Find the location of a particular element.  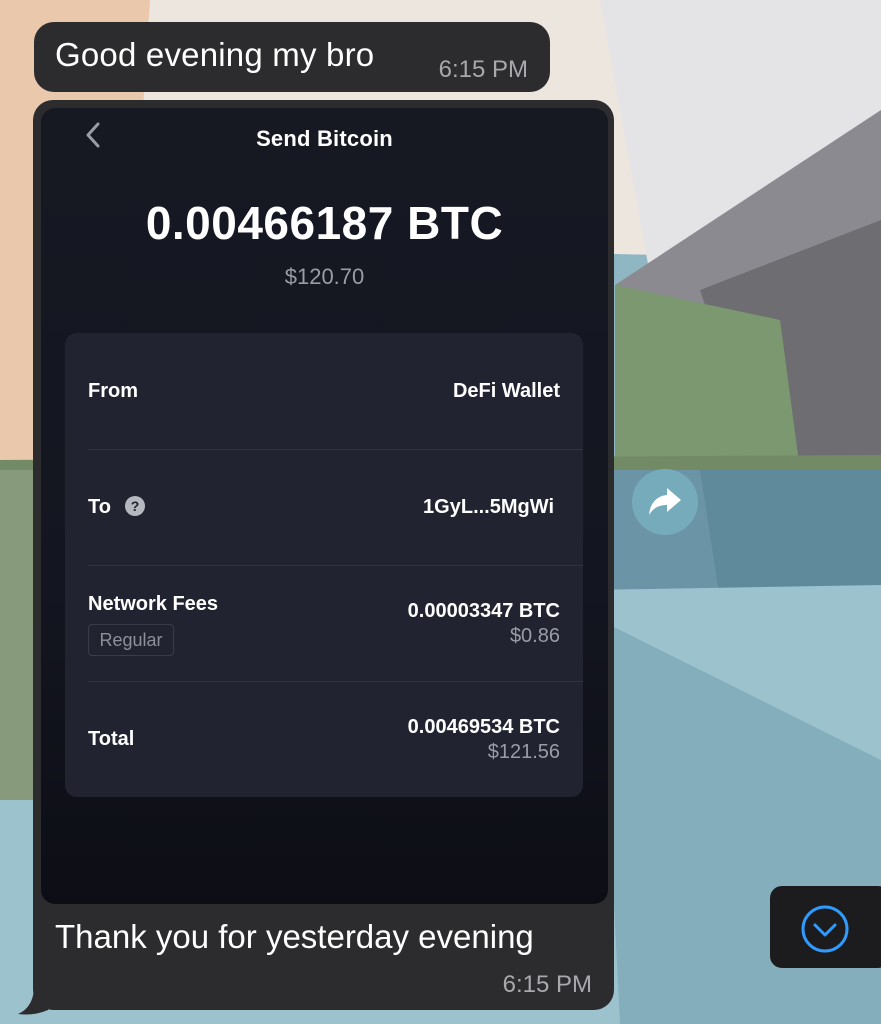

network-fees-label: Network Fees is located at coordinates (153, 604).